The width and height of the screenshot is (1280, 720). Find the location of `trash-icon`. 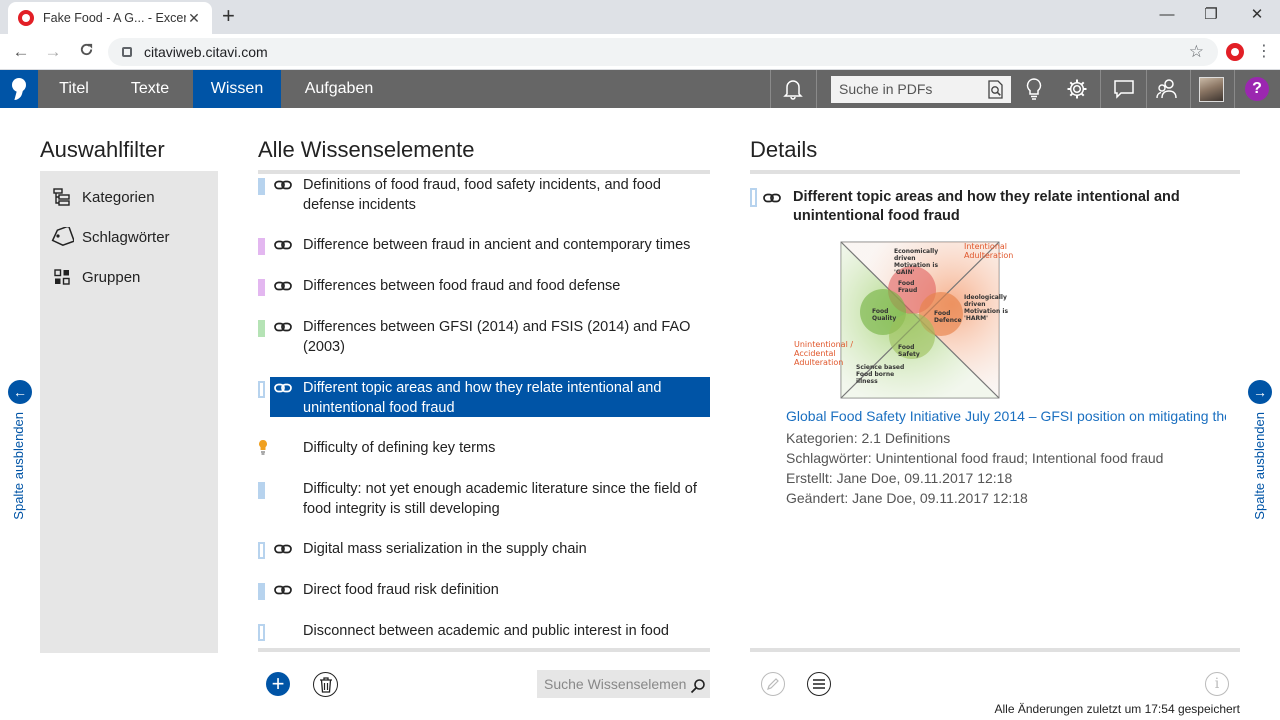

trash-icon is located at coordinates (325, 684).